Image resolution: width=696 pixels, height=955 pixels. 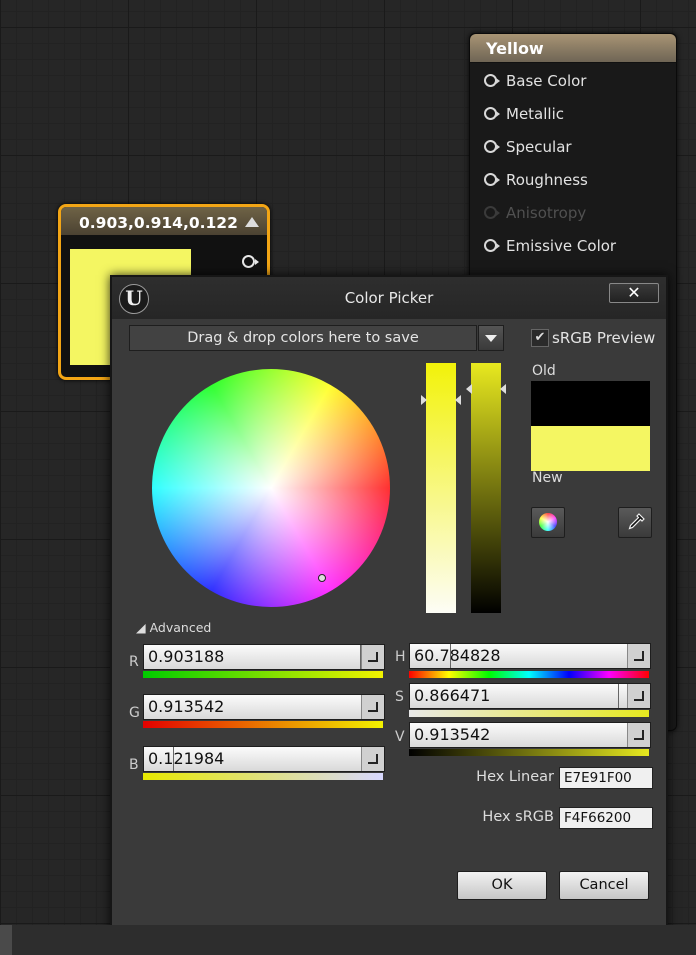 I want to click on pin-metallic: Metallic, so click(x=524, y=116).